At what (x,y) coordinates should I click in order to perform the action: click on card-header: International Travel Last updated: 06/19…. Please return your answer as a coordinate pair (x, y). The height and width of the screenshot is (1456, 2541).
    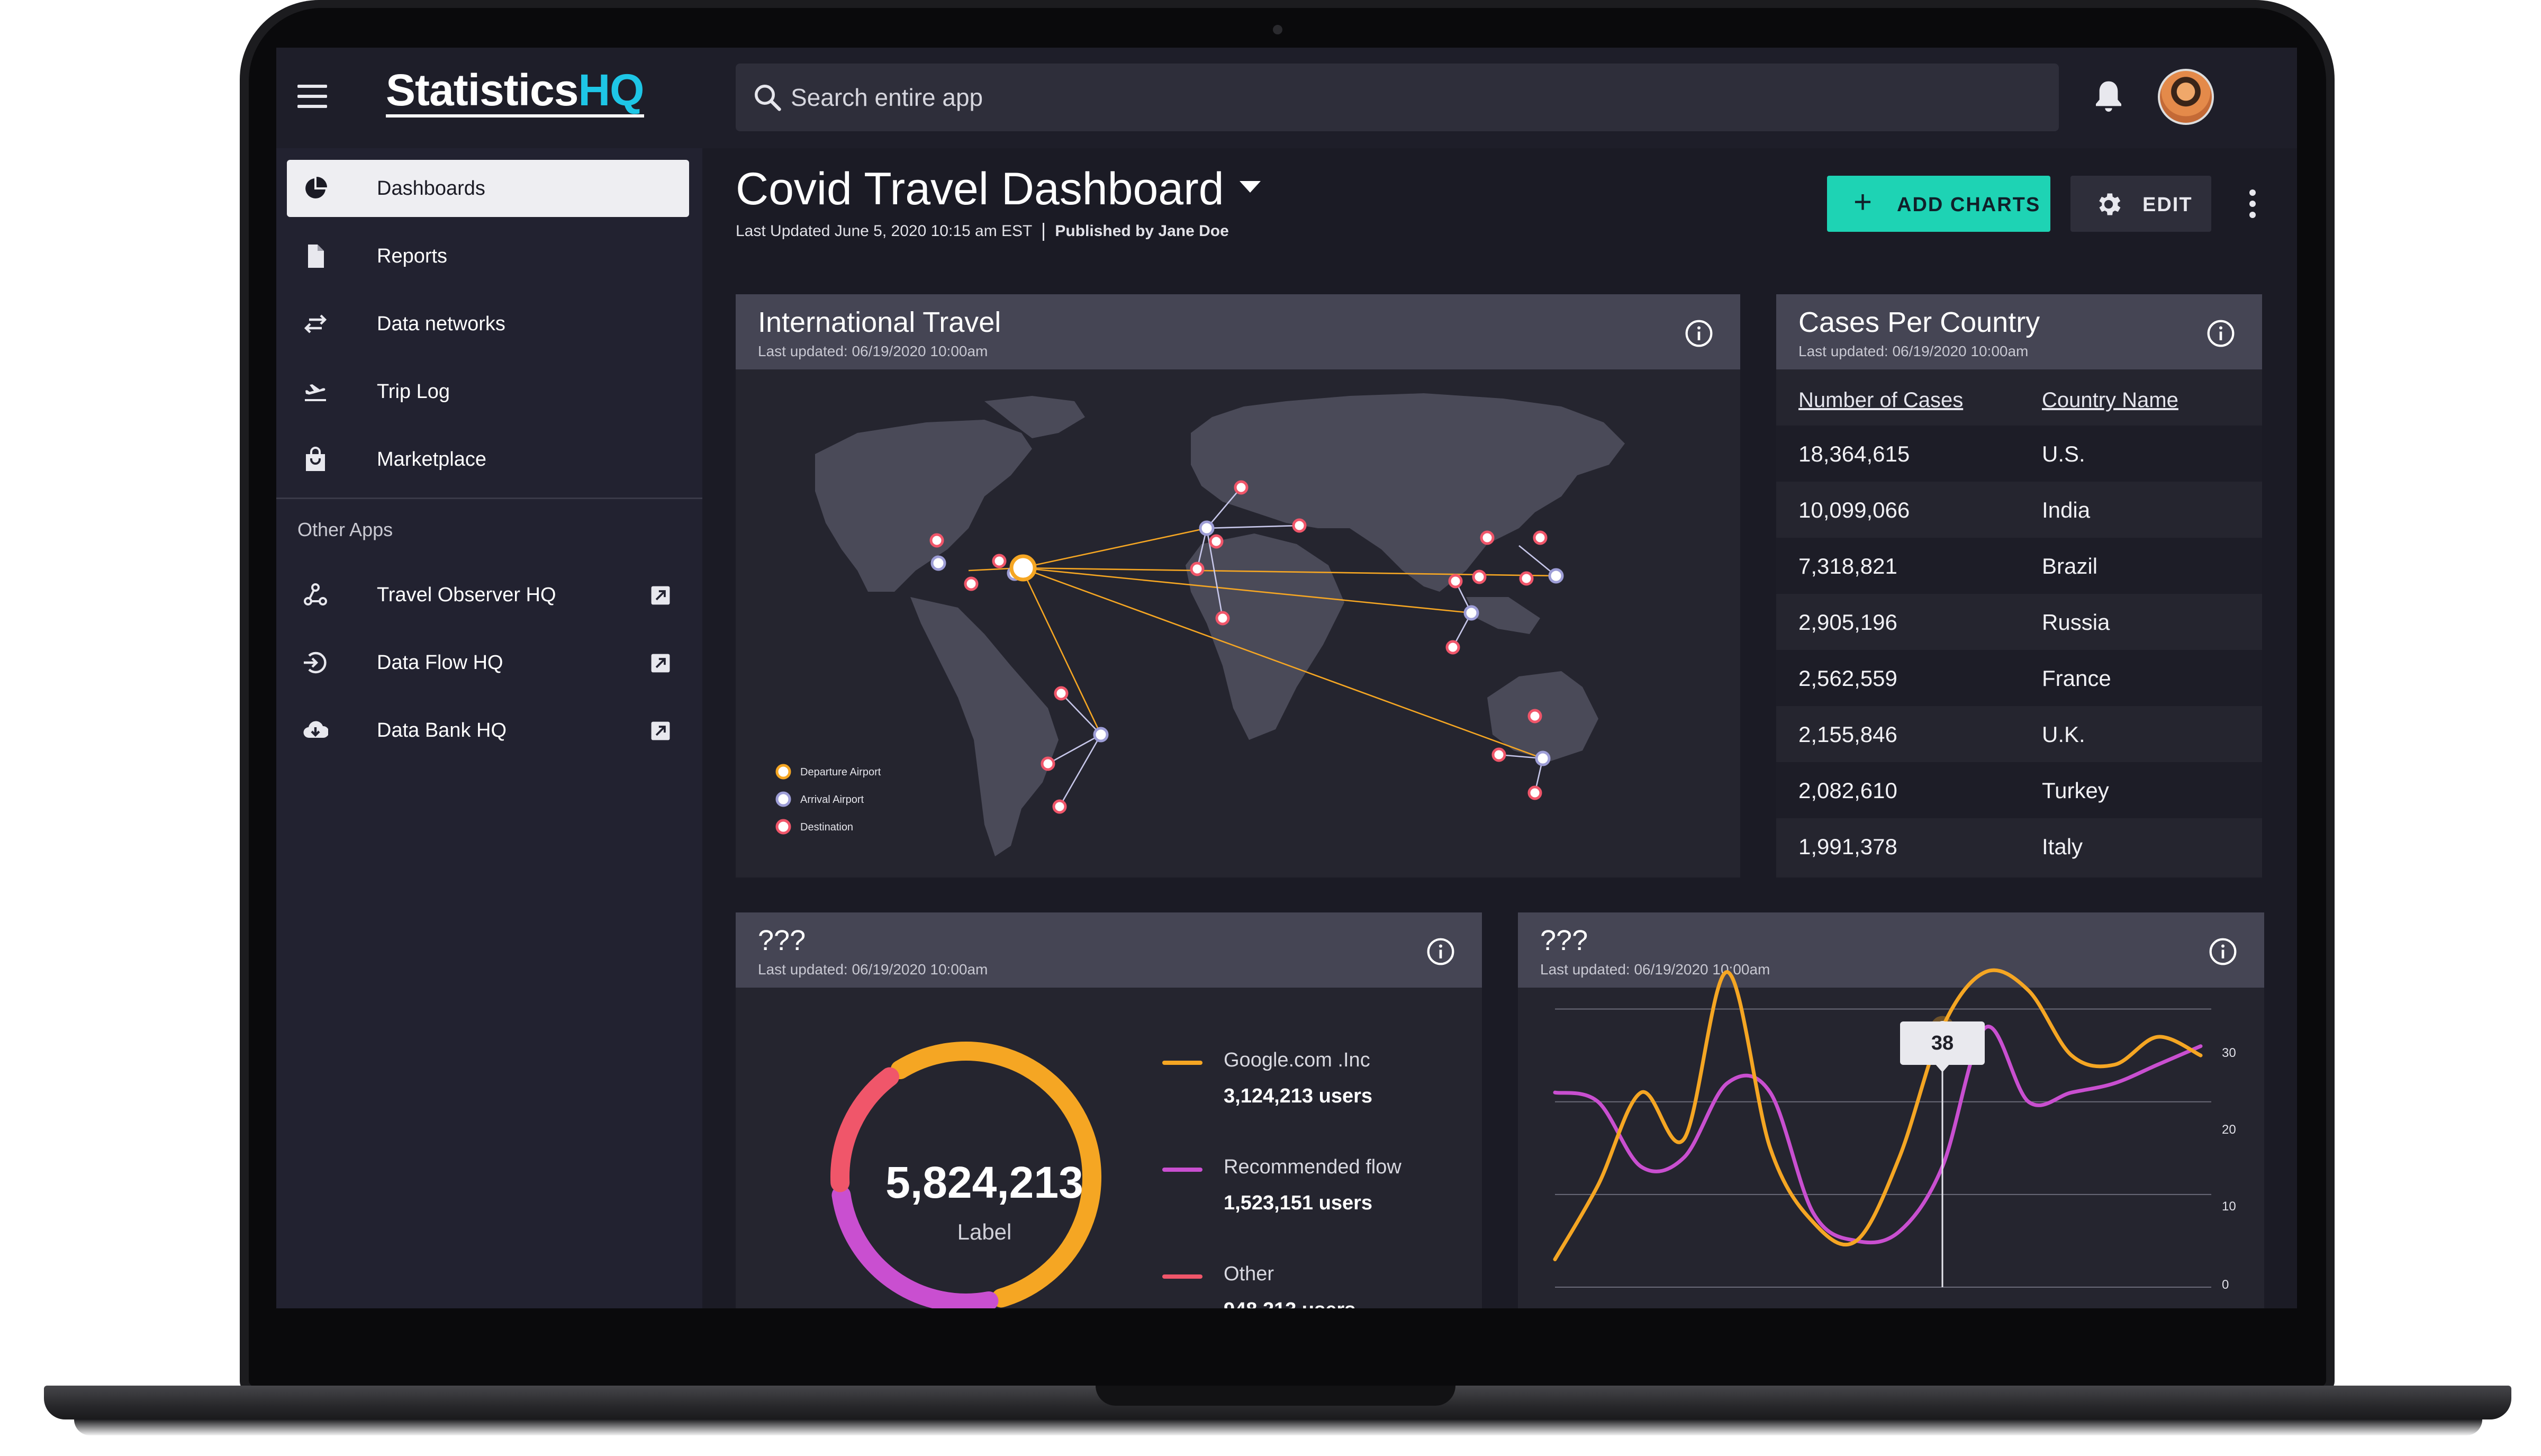
    Looking at the image, I should click on (1238, 331).